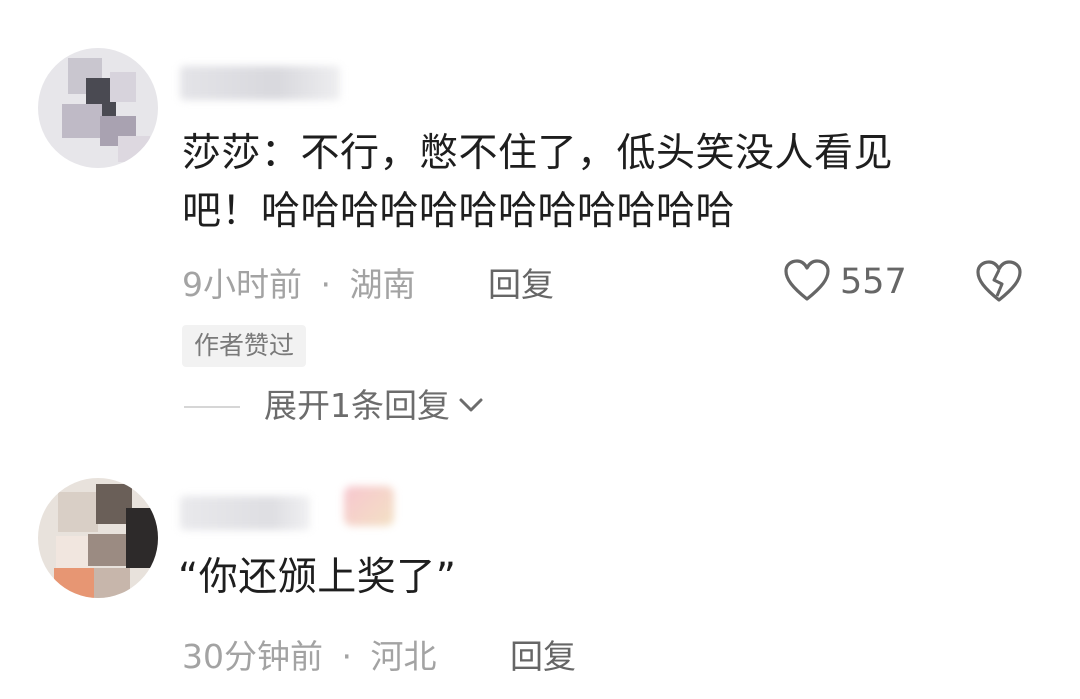 The image size is (1080, 699). I want to click on like-count: 557, so click(873, 282).